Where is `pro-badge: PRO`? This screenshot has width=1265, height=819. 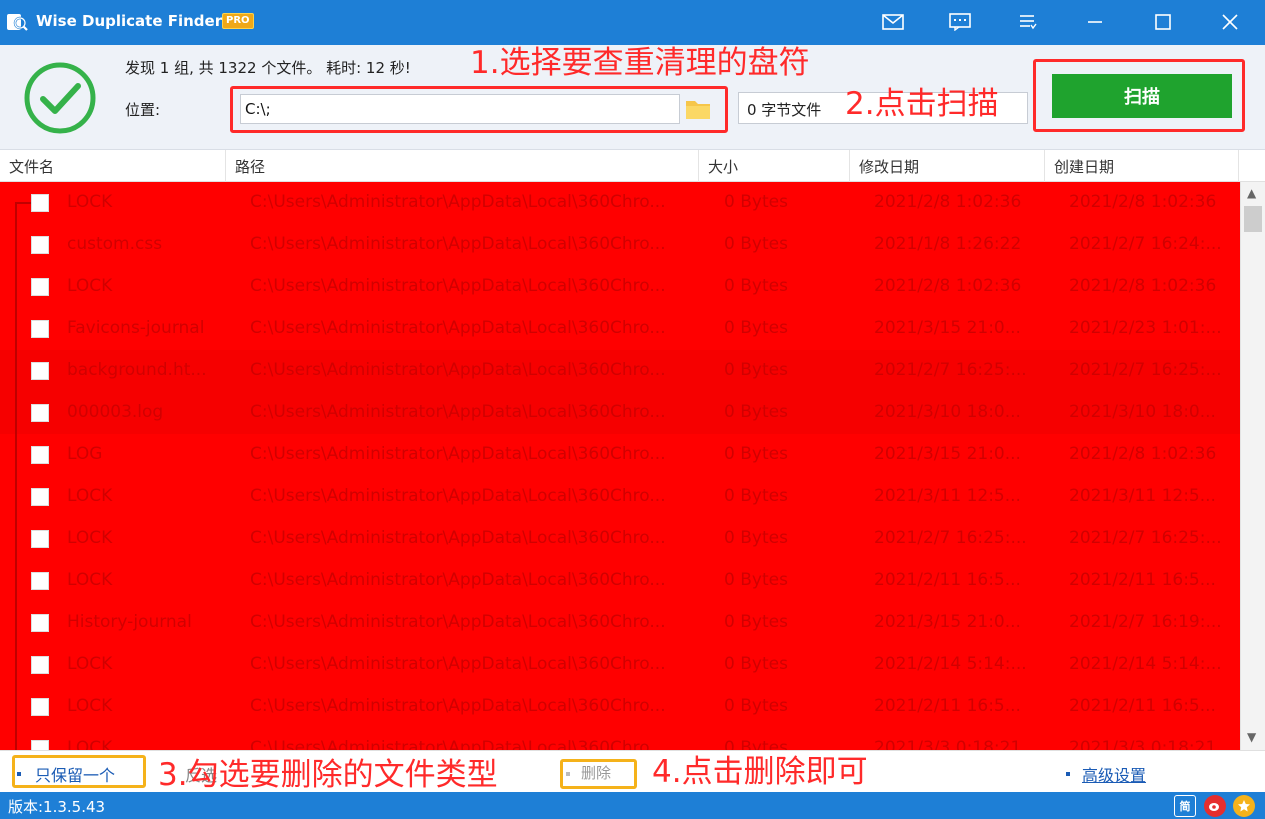 pro-badge: PRO is located at coordinates (238, 21).